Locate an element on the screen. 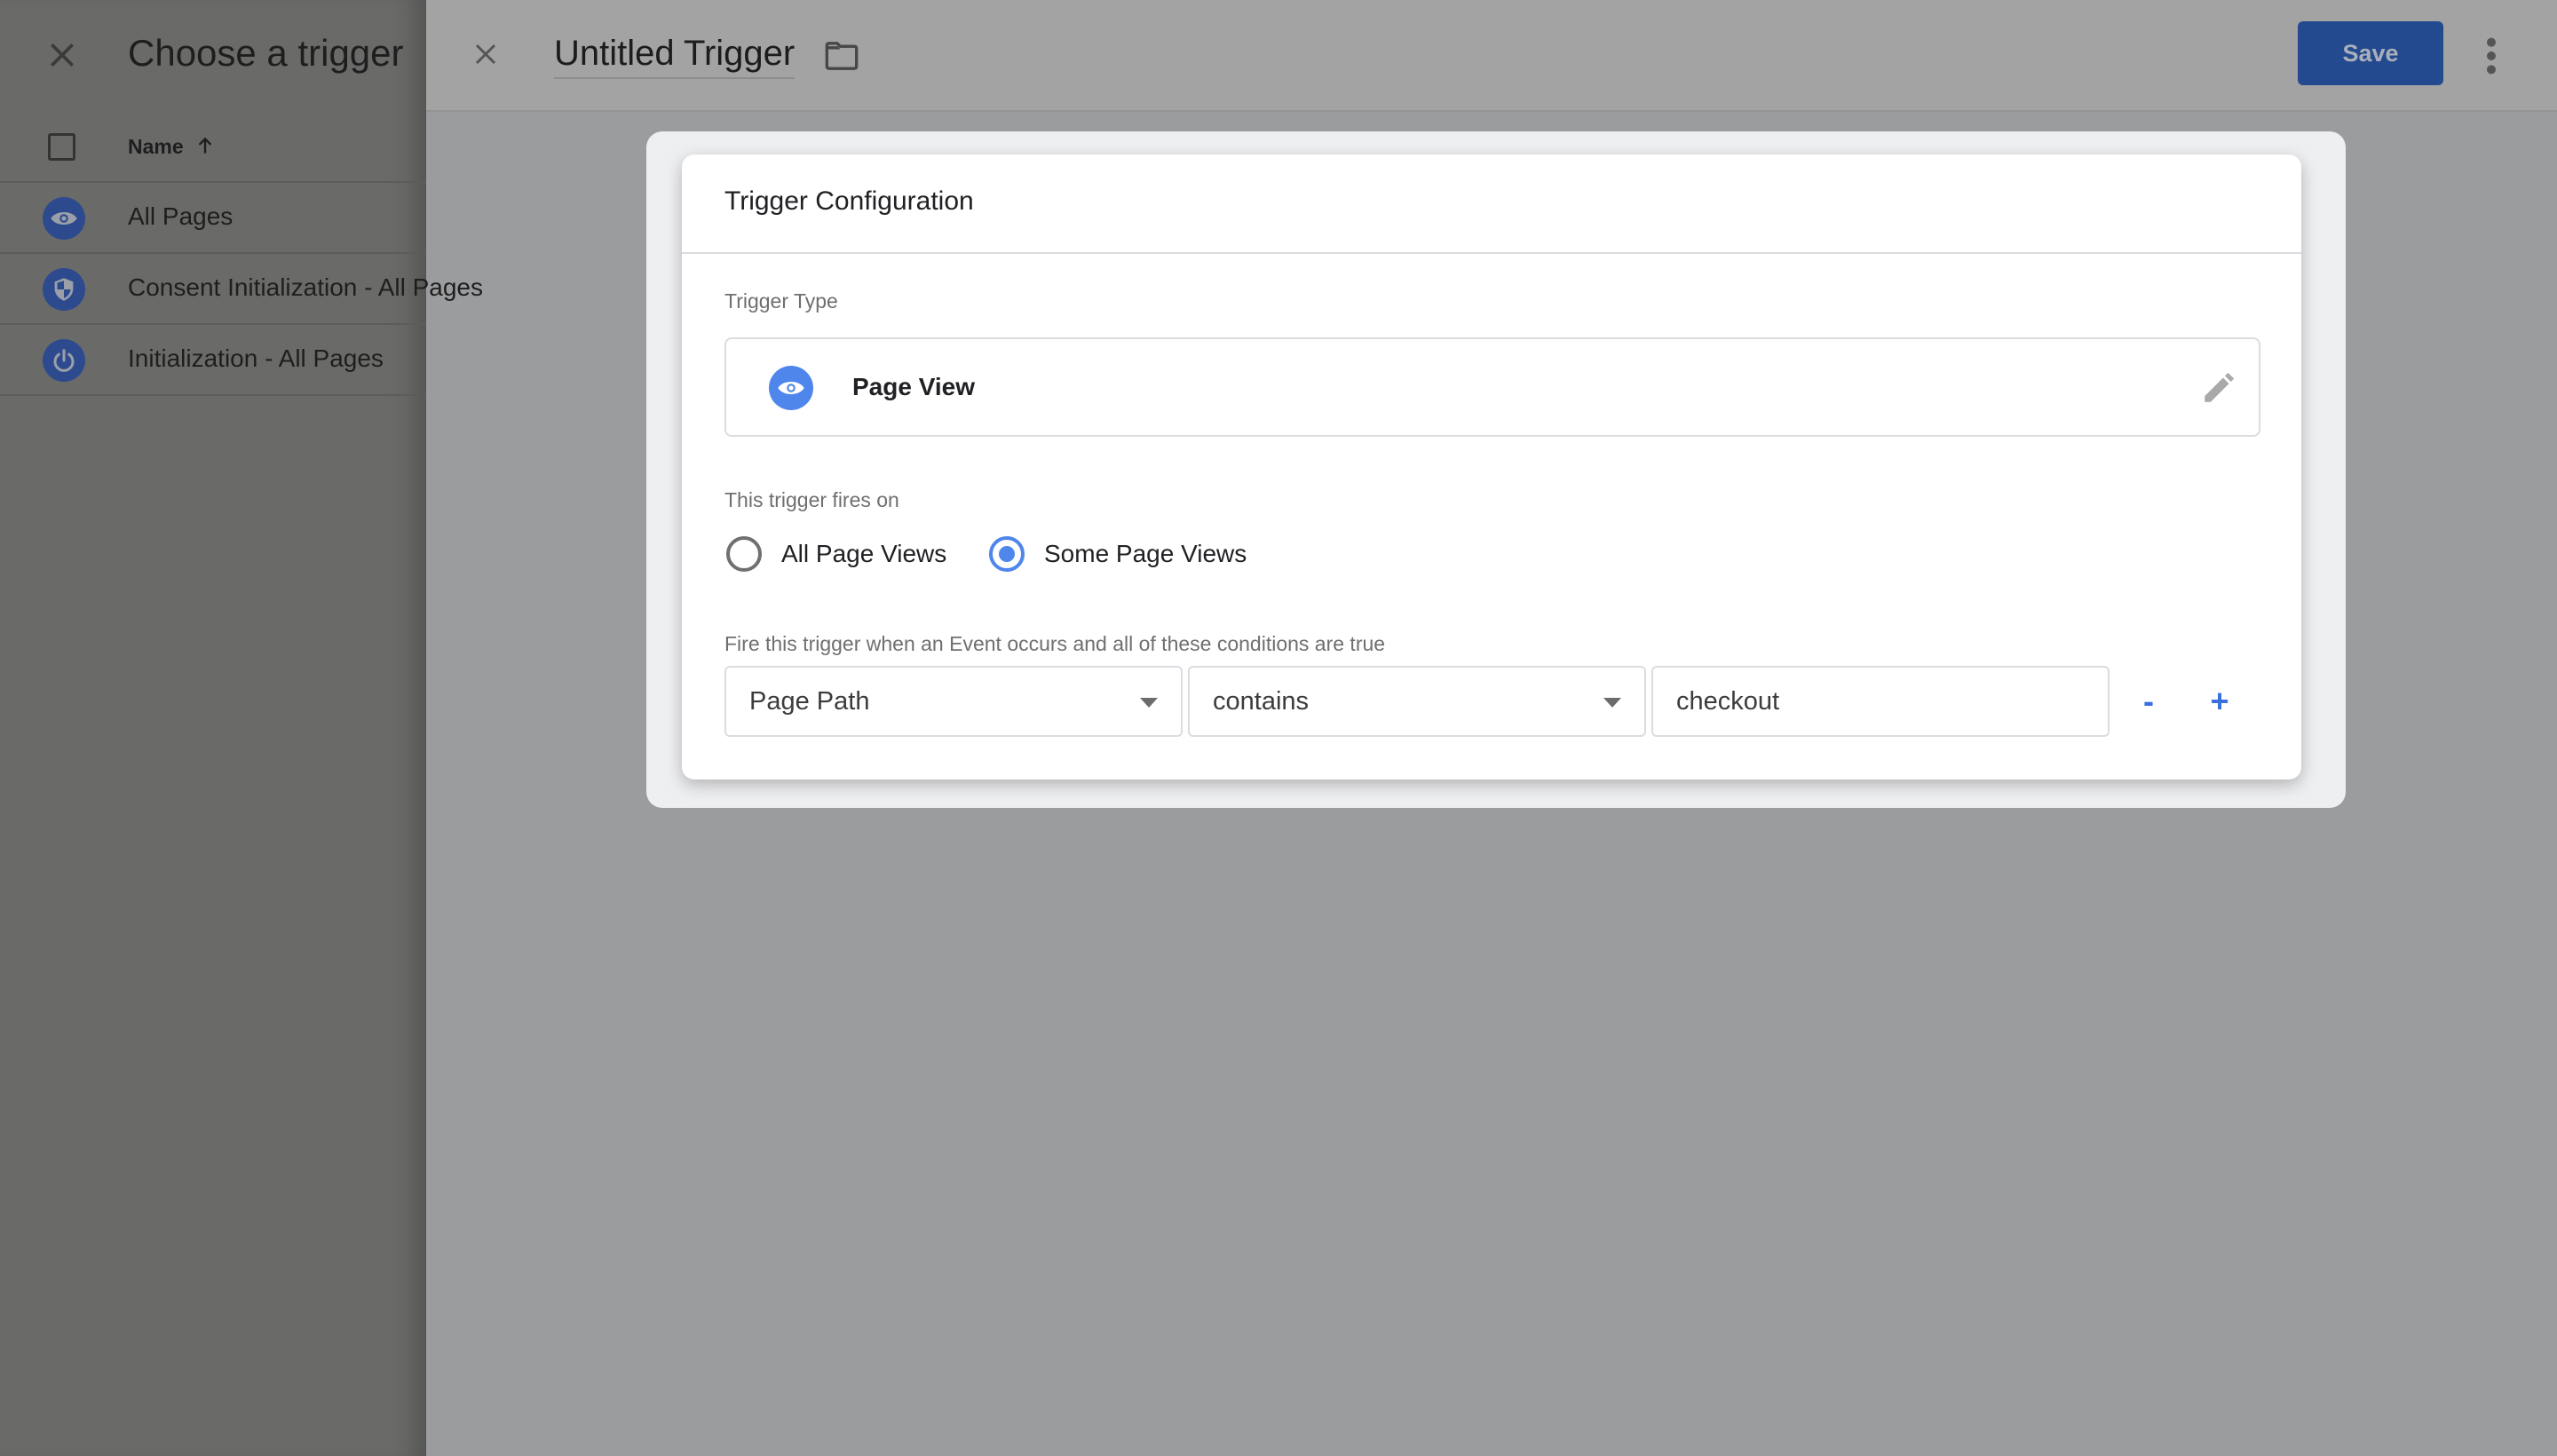 The height and width of the screenshot is (1456, 2557). radio-all-page-views: All Page Views is located at coordinates (836, 554).